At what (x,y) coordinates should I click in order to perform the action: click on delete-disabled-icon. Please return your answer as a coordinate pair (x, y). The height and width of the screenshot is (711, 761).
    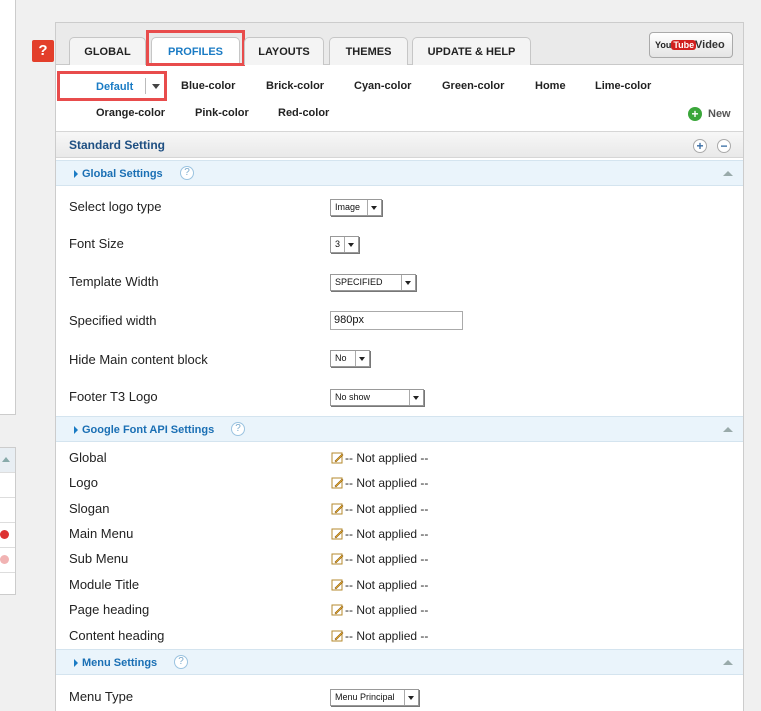
    Looking at the image, I should click on (4, 559).